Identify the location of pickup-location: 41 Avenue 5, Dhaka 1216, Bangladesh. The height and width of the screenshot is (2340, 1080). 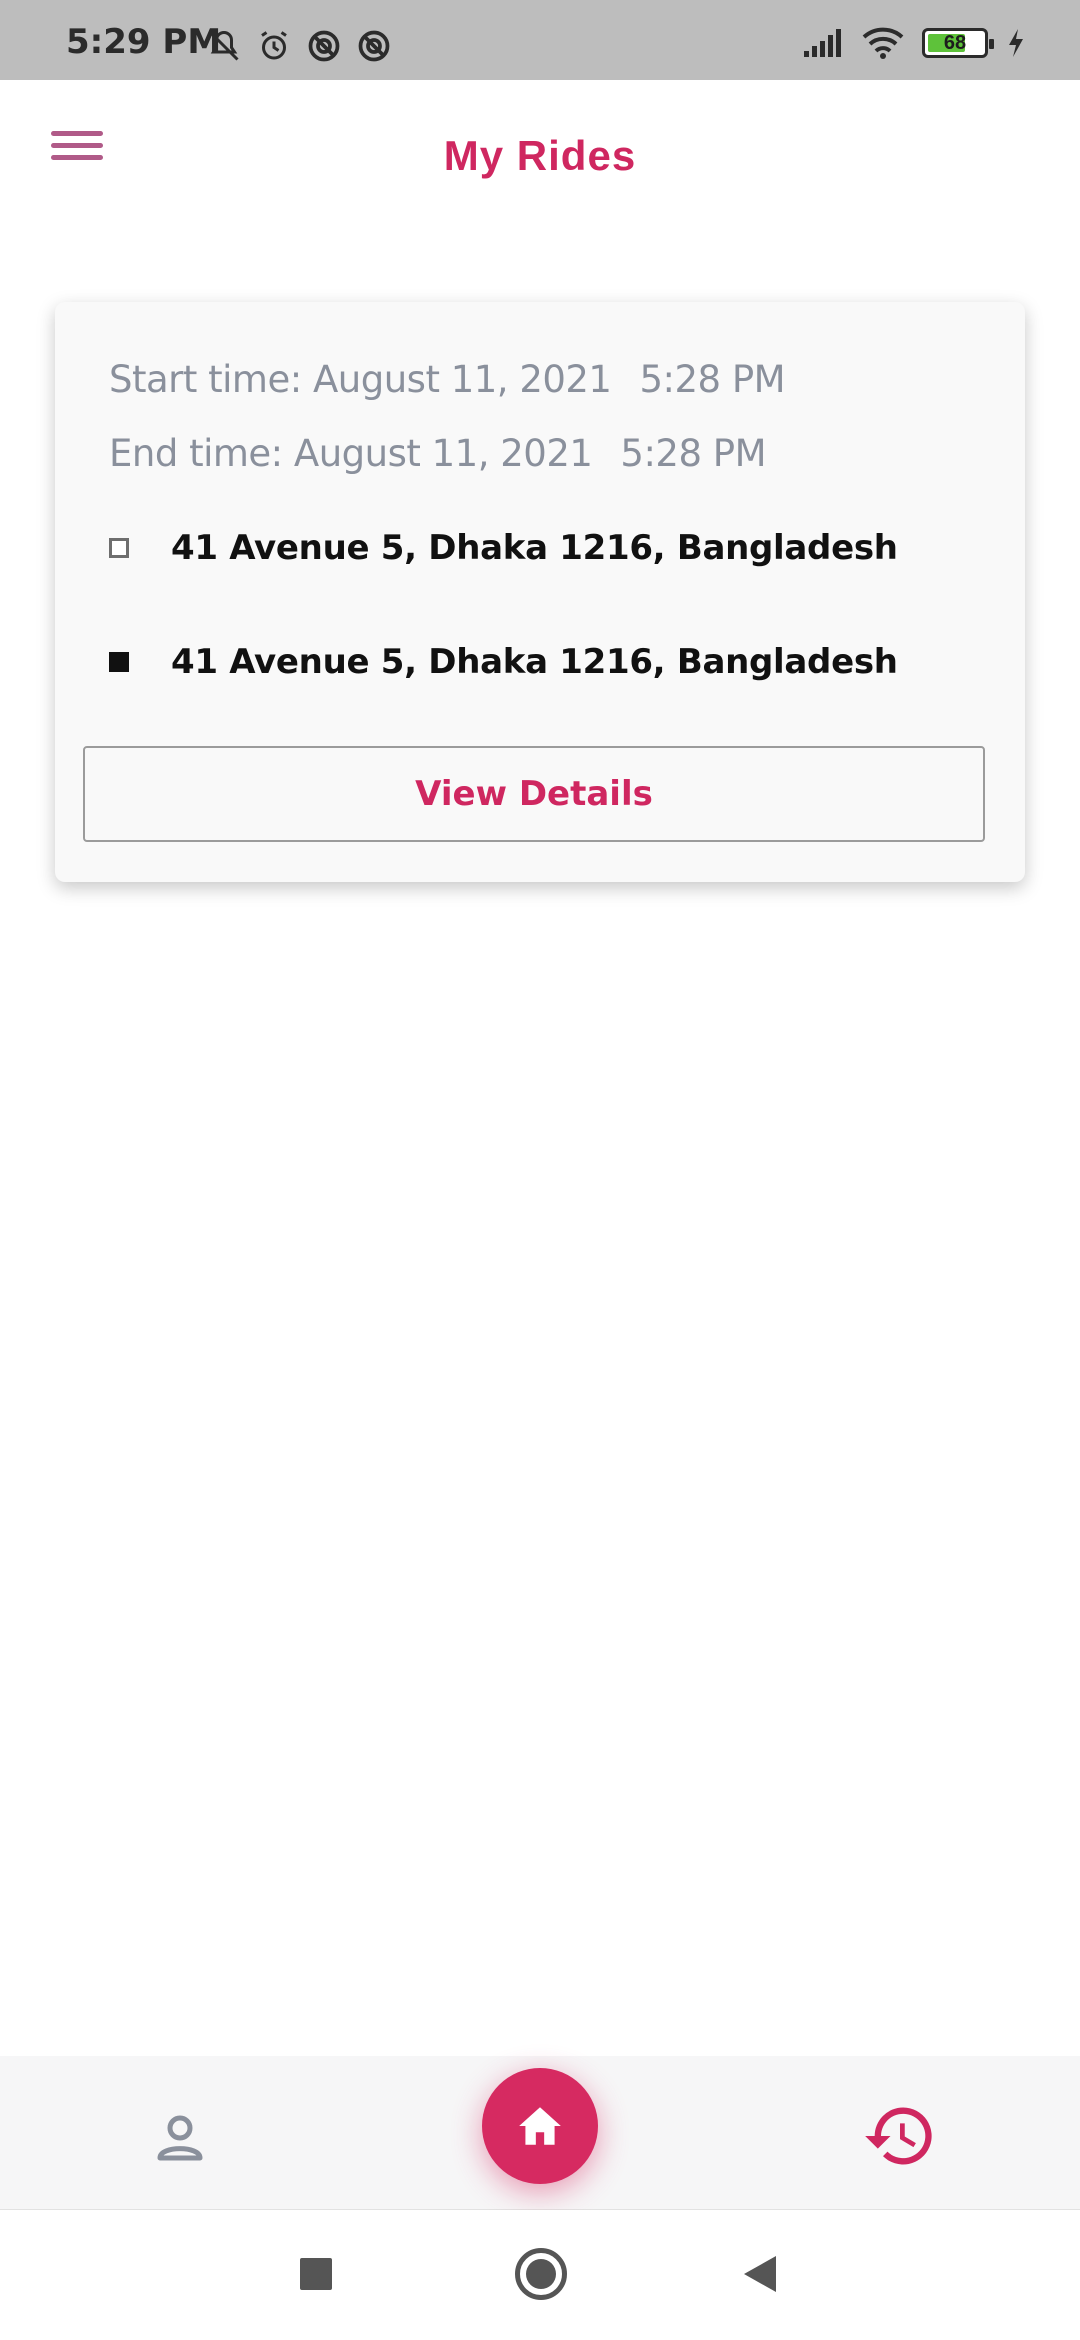
(503, 548).